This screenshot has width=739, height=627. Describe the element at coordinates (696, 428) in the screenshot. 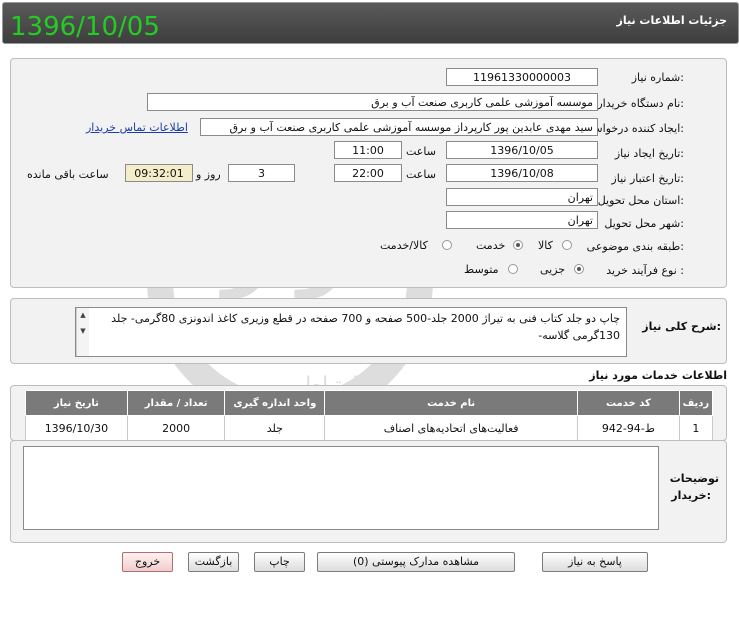

I see `cell-row: 1` at that location.